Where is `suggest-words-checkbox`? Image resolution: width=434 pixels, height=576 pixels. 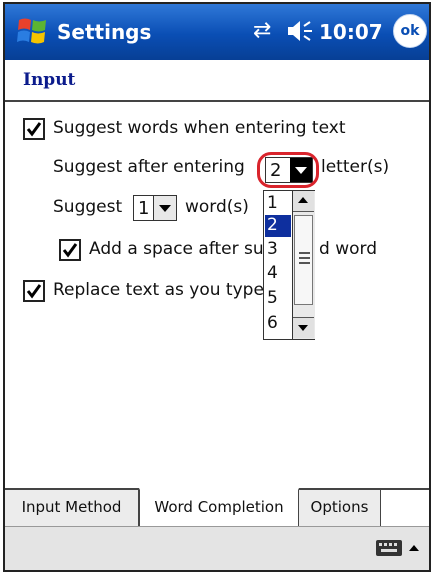
suggest-words-checkbox is located at coordinates (34, 129).